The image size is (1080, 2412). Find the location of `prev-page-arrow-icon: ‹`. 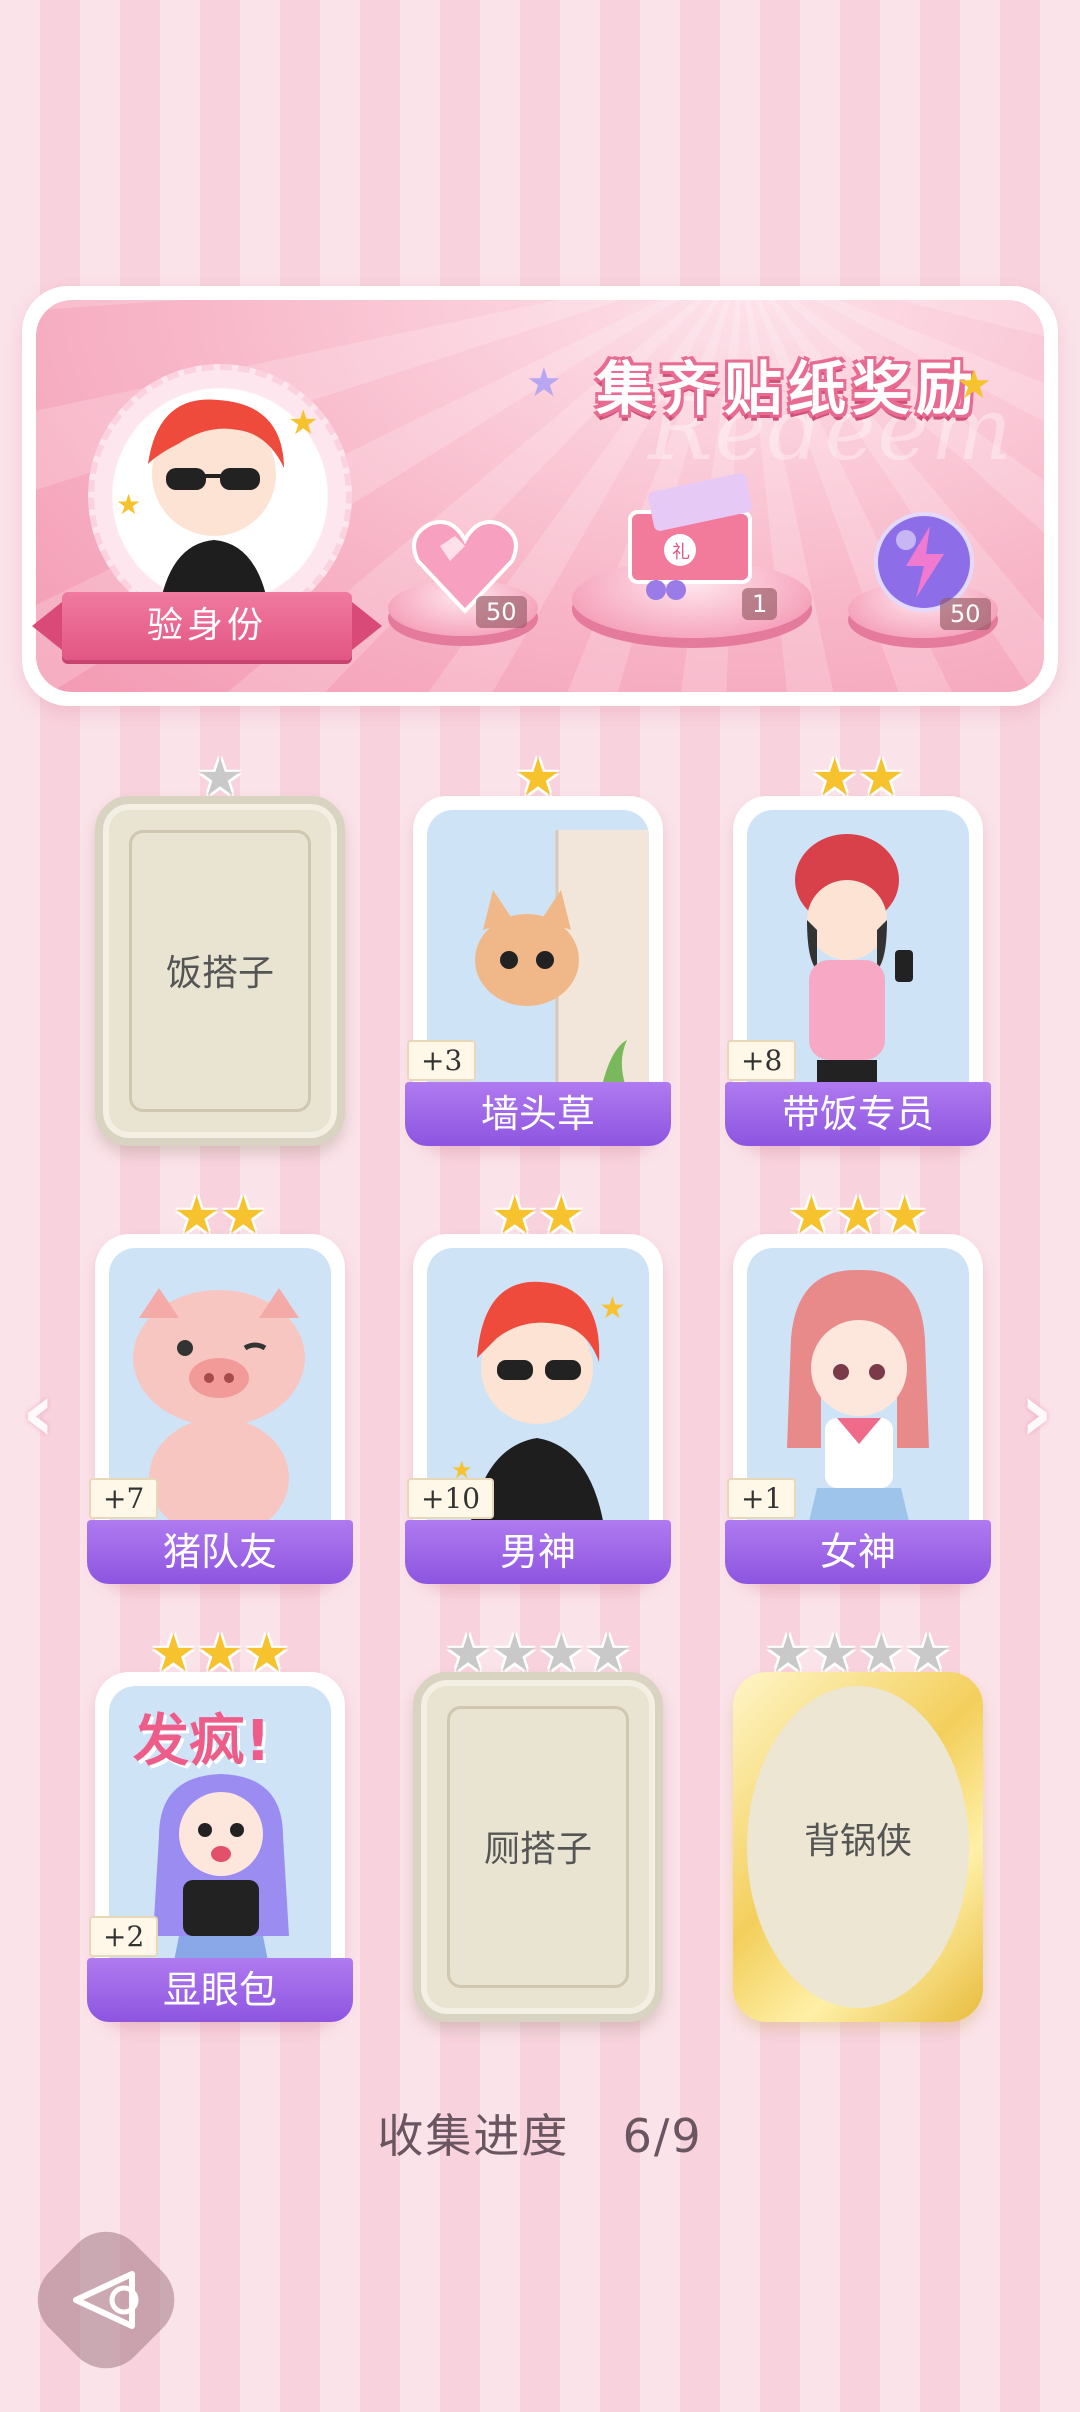

prev-page-arrow-icon: ‹ is located at coordinates (38, 1412).